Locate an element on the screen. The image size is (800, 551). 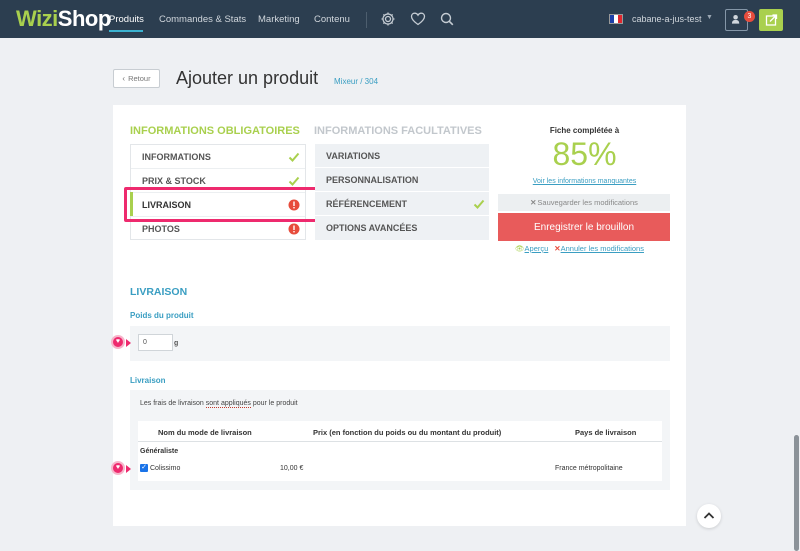
livraison-highlight-frame is located at coordinates (221, 204).